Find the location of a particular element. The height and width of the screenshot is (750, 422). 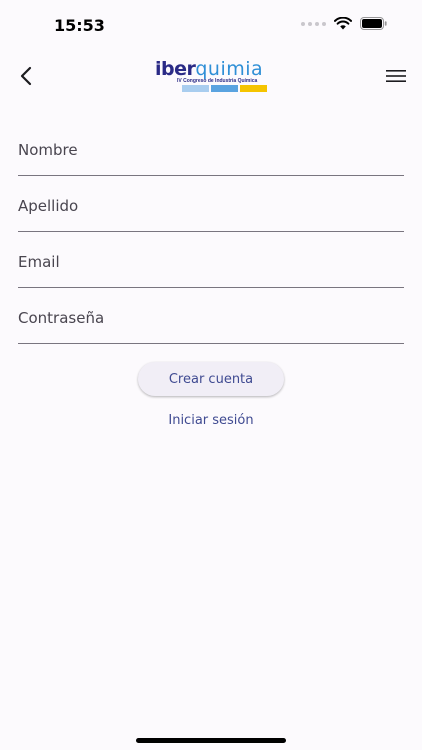

email-field is located at coordinates (211, 260).